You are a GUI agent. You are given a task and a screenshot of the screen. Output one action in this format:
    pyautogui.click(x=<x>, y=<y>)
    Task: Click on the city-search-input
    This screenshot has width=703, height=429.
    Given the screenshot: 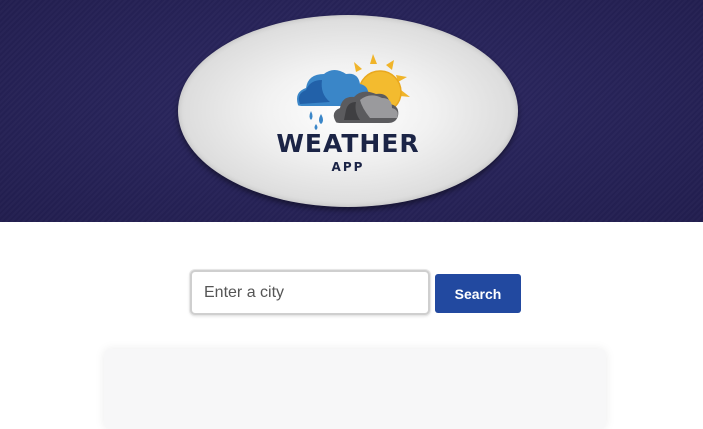 What is the action you would take?
    pyautogui.click(x=310, y=292)
    